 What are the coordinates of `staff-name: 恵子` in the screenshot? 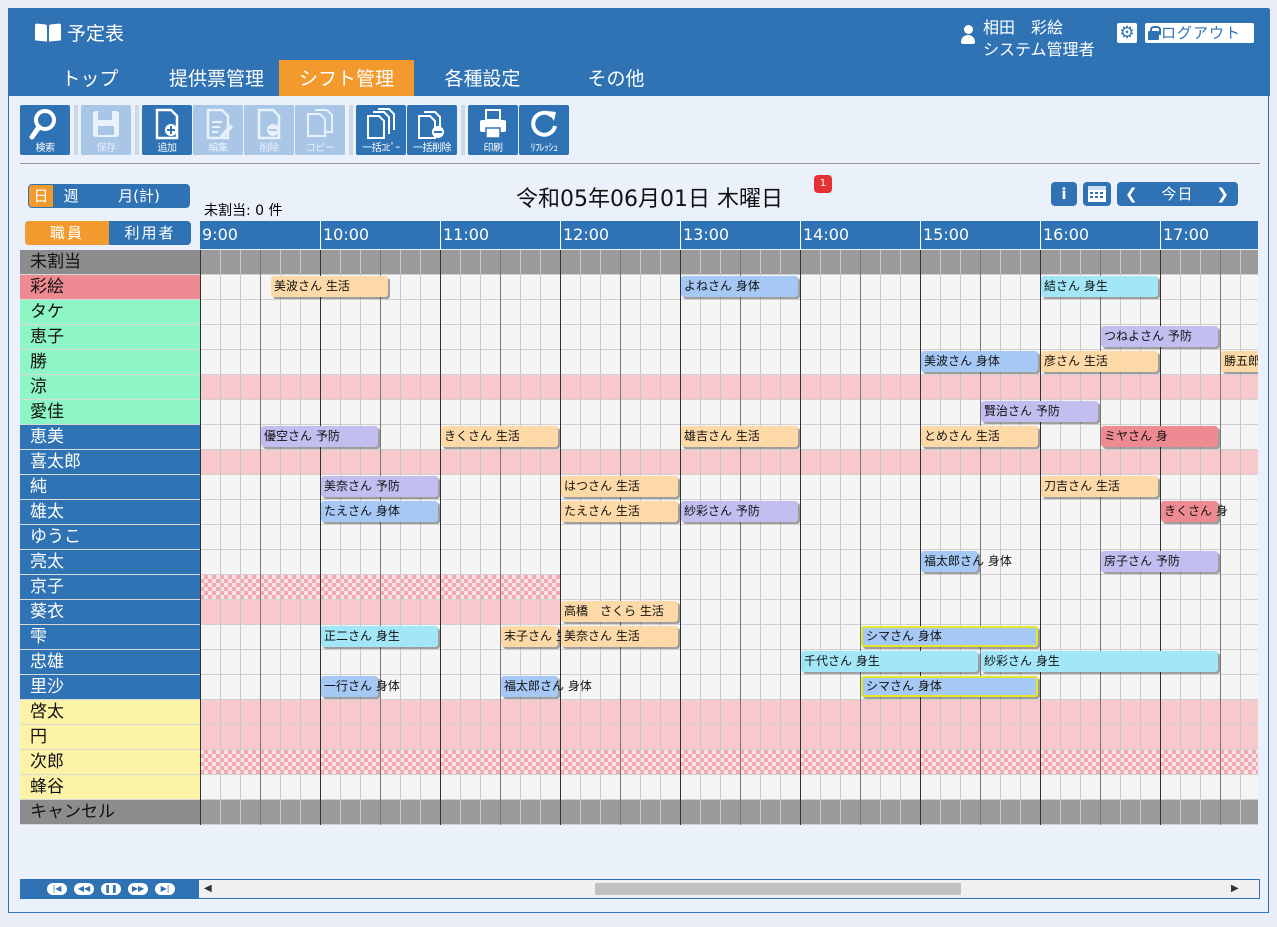 It's located at (110, 337).